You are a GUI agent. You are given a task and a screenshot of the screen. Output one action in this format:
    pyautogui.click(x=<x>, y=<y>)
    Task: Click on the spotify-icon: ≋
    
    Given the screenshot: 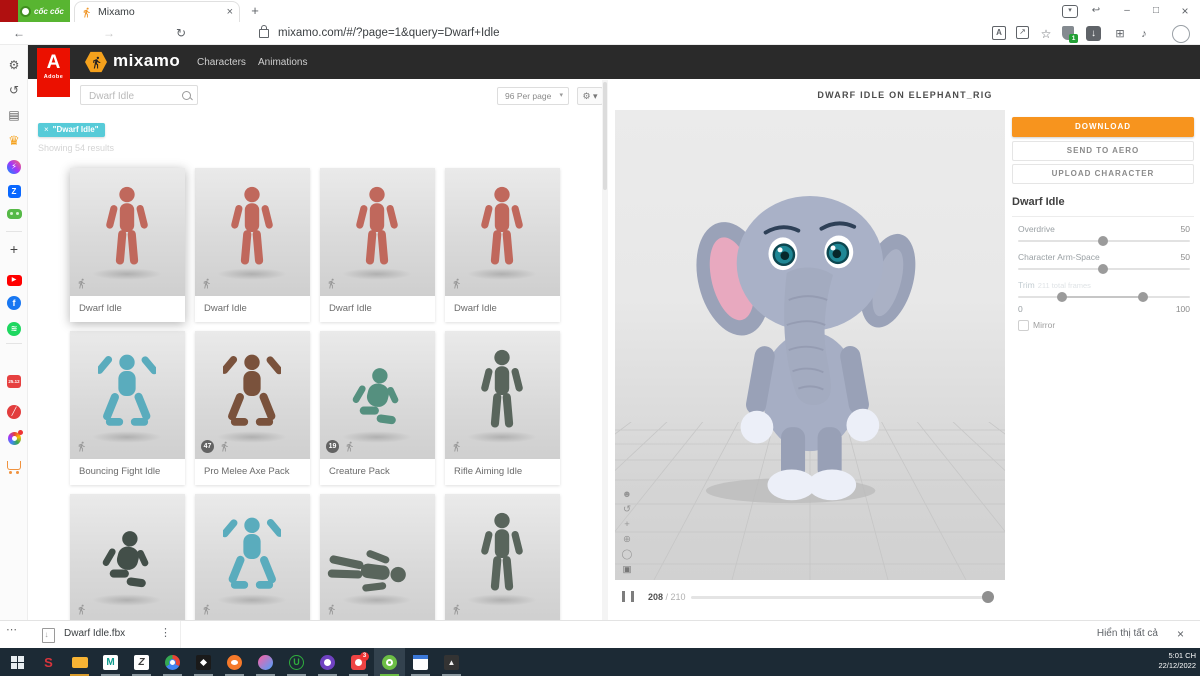 What is the action you would take?
    pyautogui.click(x=14, y=328)
    